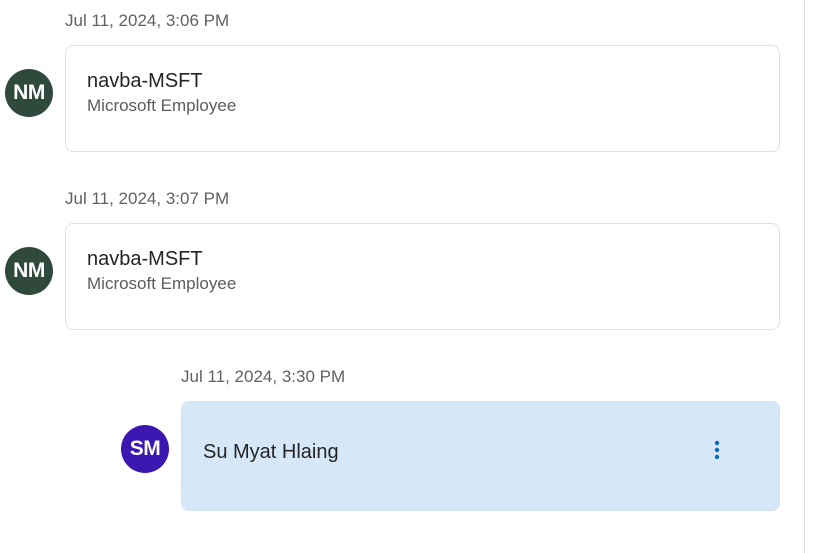 This screenshot has width=820, height=553. I want to click on author-name: Su Myat Hlaing, so click(271, 452).